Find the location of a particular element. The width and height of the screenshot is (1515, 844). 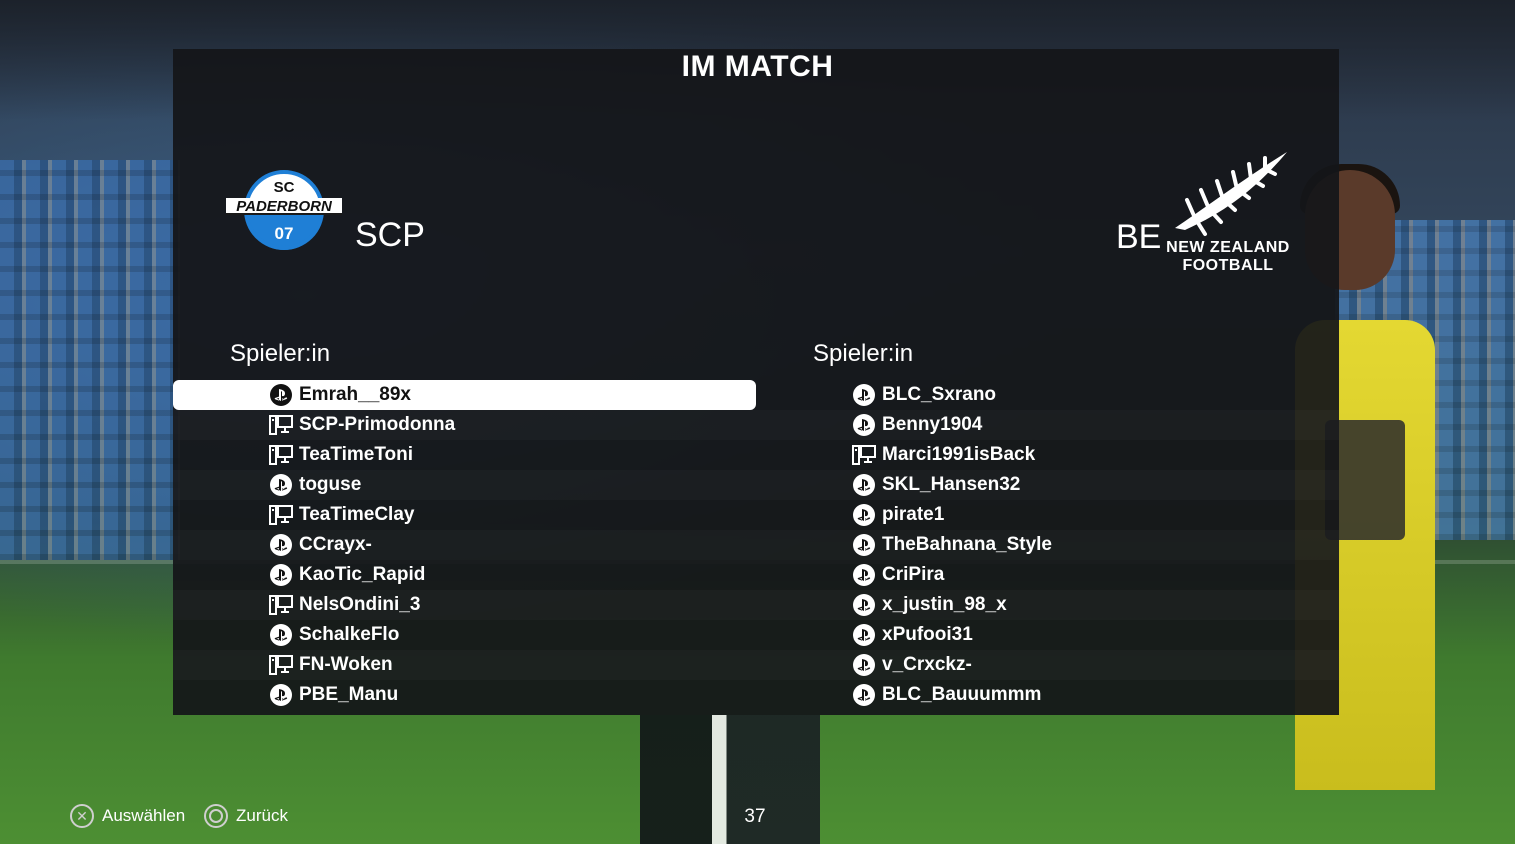

player-row: SCP-Primodonna is located at coordinates (464, 425).